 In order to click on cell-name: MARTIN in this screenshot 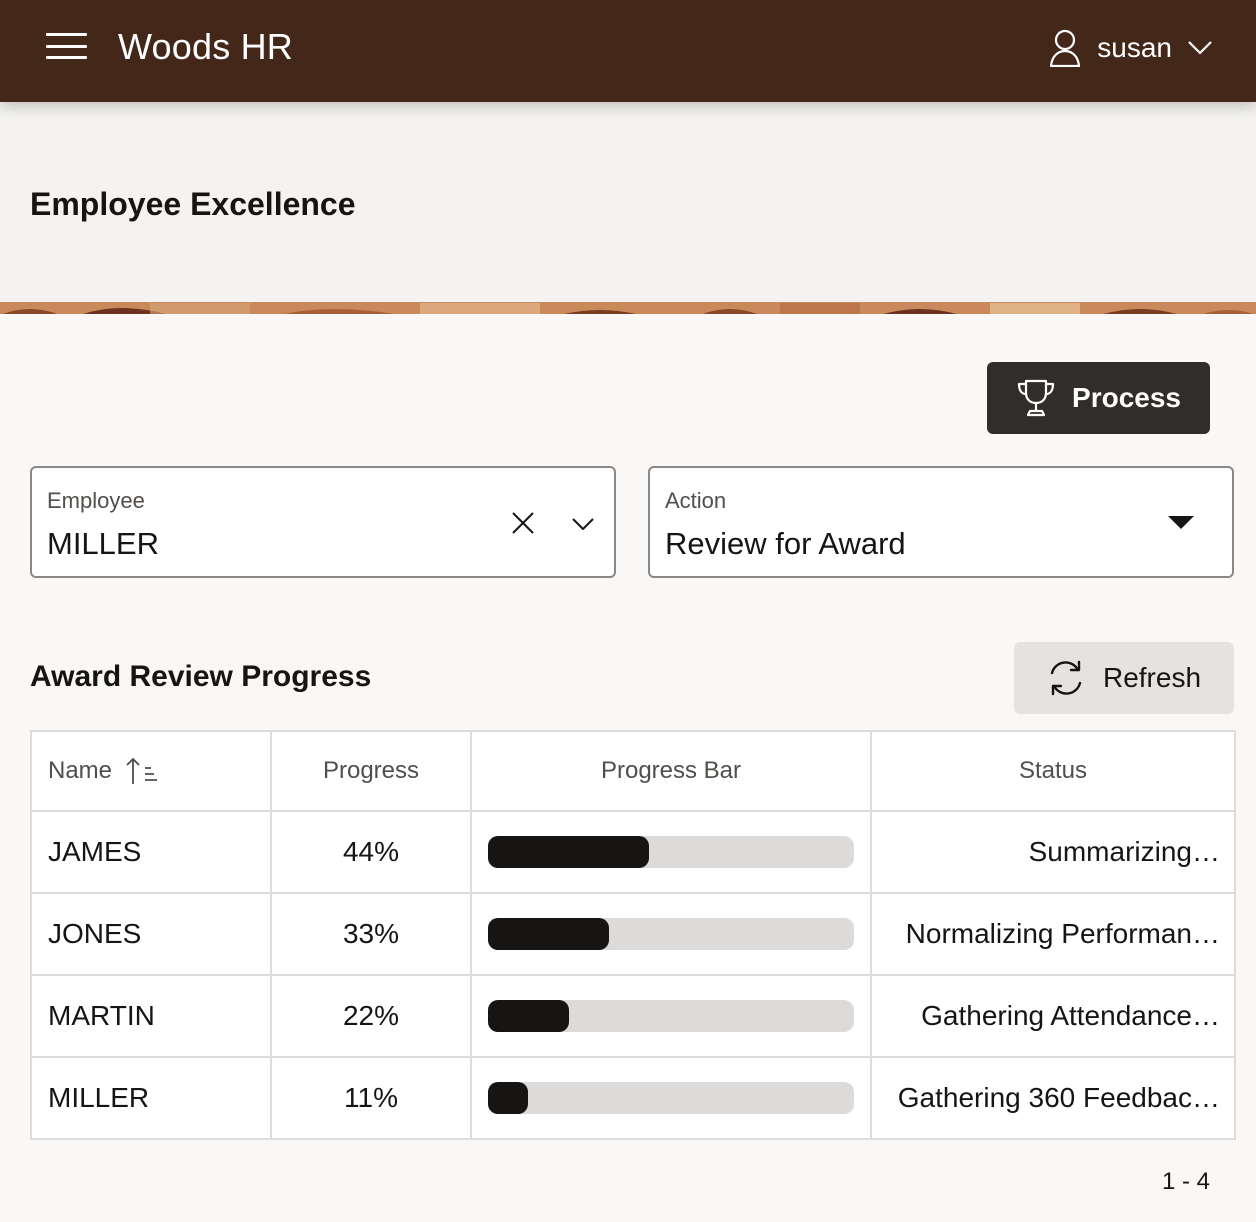, I will do `click(151, 1016)`.